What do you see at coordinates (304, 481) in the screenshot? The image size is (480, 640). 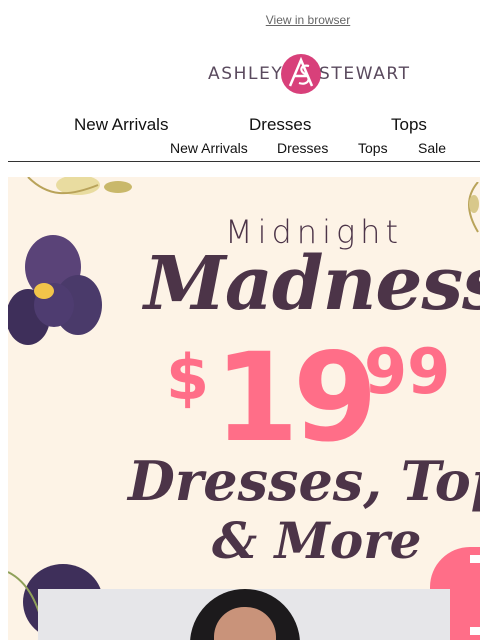 I see `hero-subtitle-line1: Dresses, Tops` at bounding box center [304, 481].